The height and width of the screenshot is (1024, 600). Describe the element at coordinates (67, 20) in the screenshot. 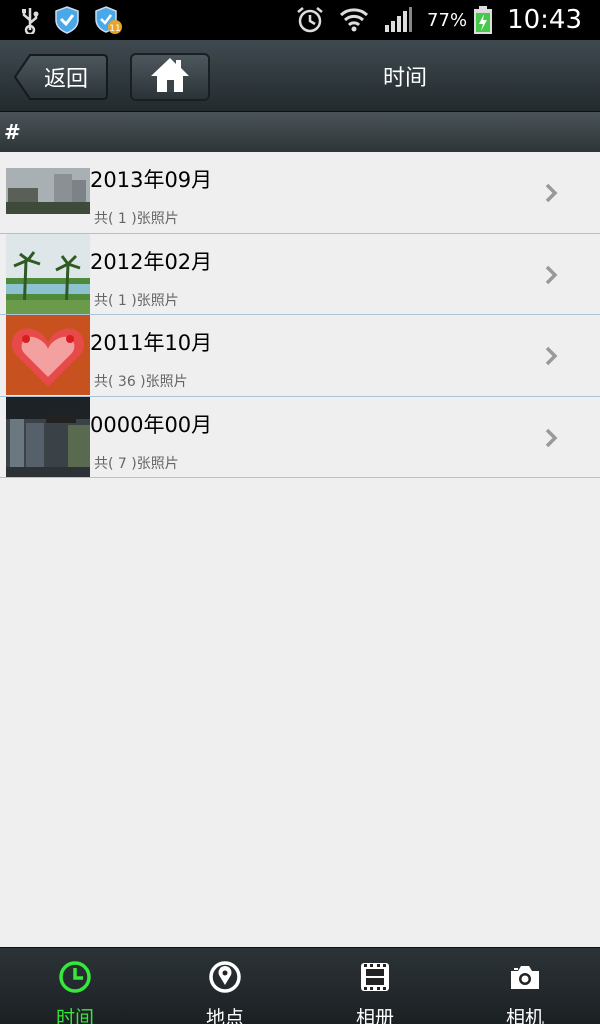

I see `shield-icon` at that location.